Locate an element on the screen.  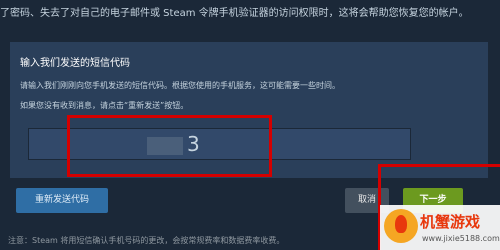
watermark-brand: 机蟹游戏 is located at coordinates (450, 222).